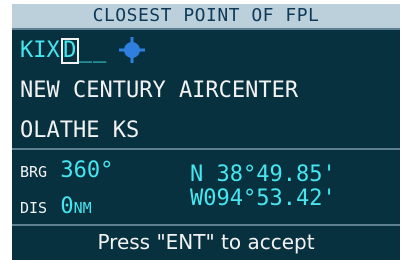  I want to click on latitude-readout: N 38°49.85', so click(263, 174).